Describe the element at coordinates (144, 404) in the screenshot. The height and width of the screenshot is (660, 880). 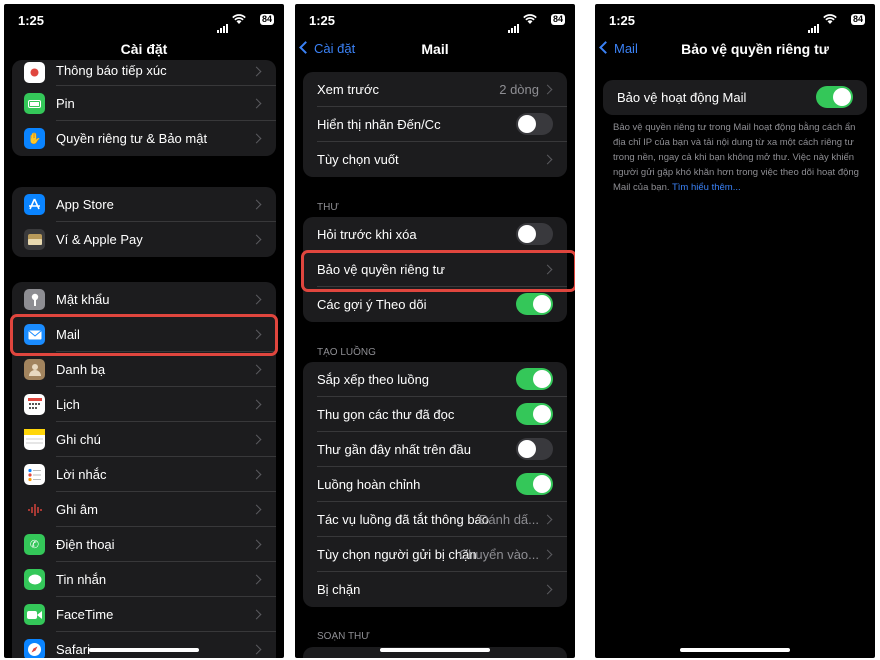
I see `settings-item-calendar: Lịch` at that location.